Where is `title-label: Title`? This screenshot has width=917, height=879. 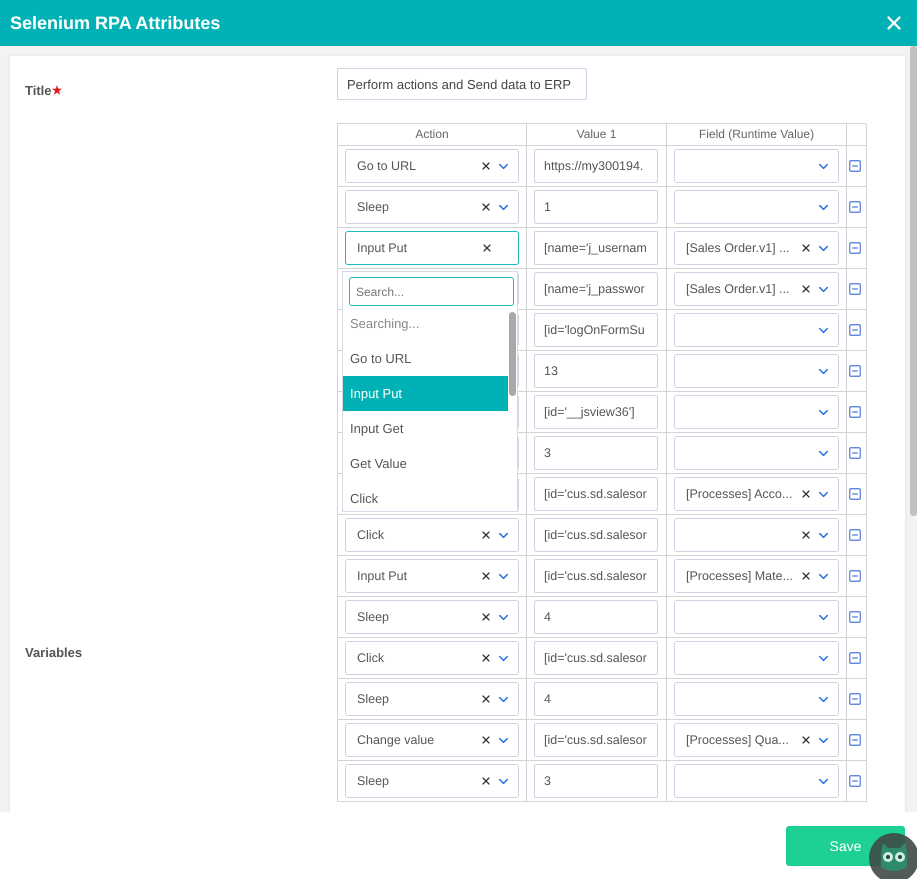 title-label: Title is located at coordinates (38, 90).